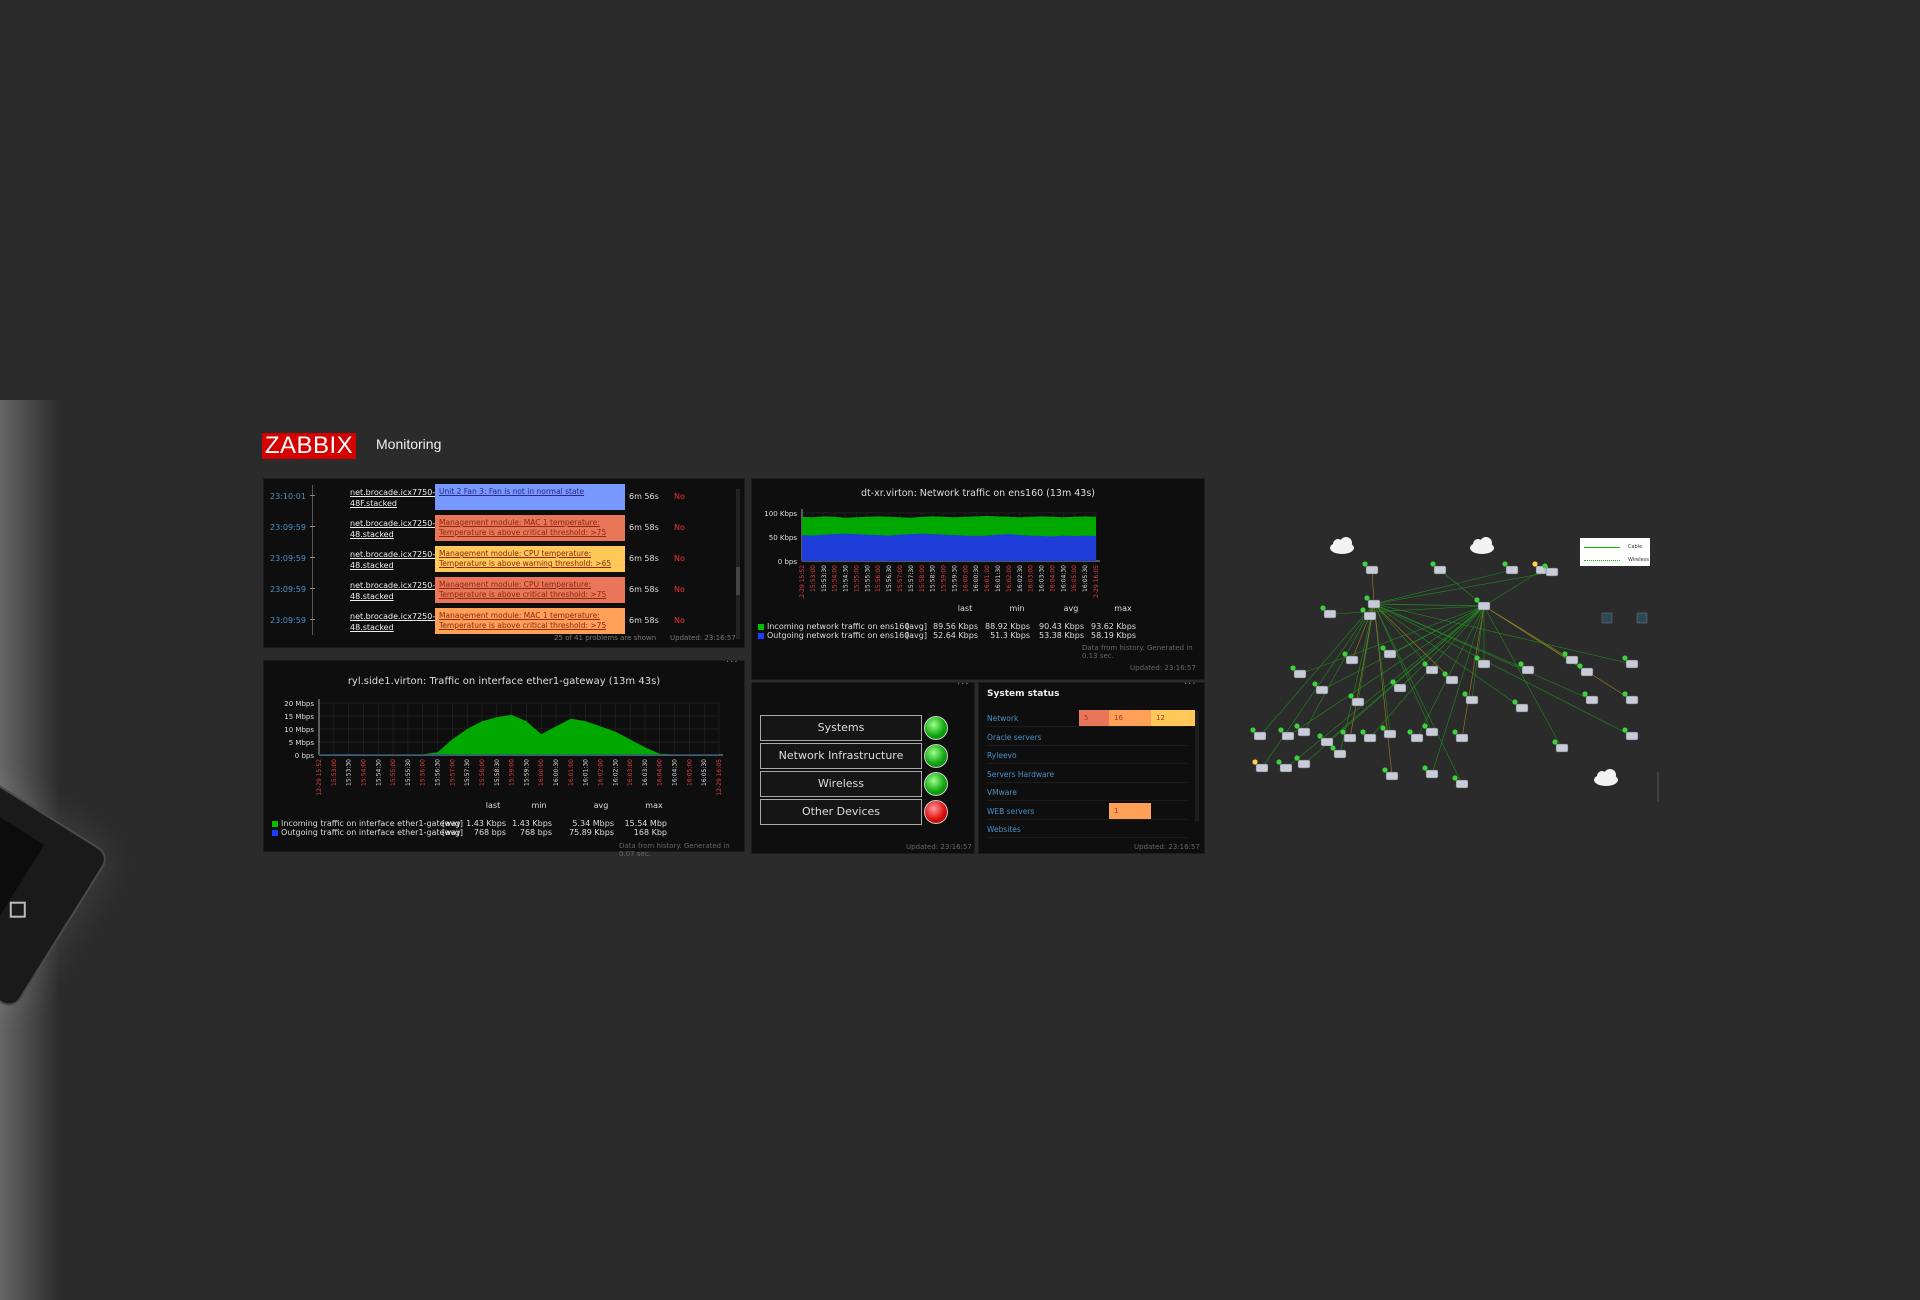 The width and height of the screenshot is (1920, 1300). Describe the element at coordinates (319, 777) in the screenshot. I see `x-tick-label: 12-29 15:52` at that location.